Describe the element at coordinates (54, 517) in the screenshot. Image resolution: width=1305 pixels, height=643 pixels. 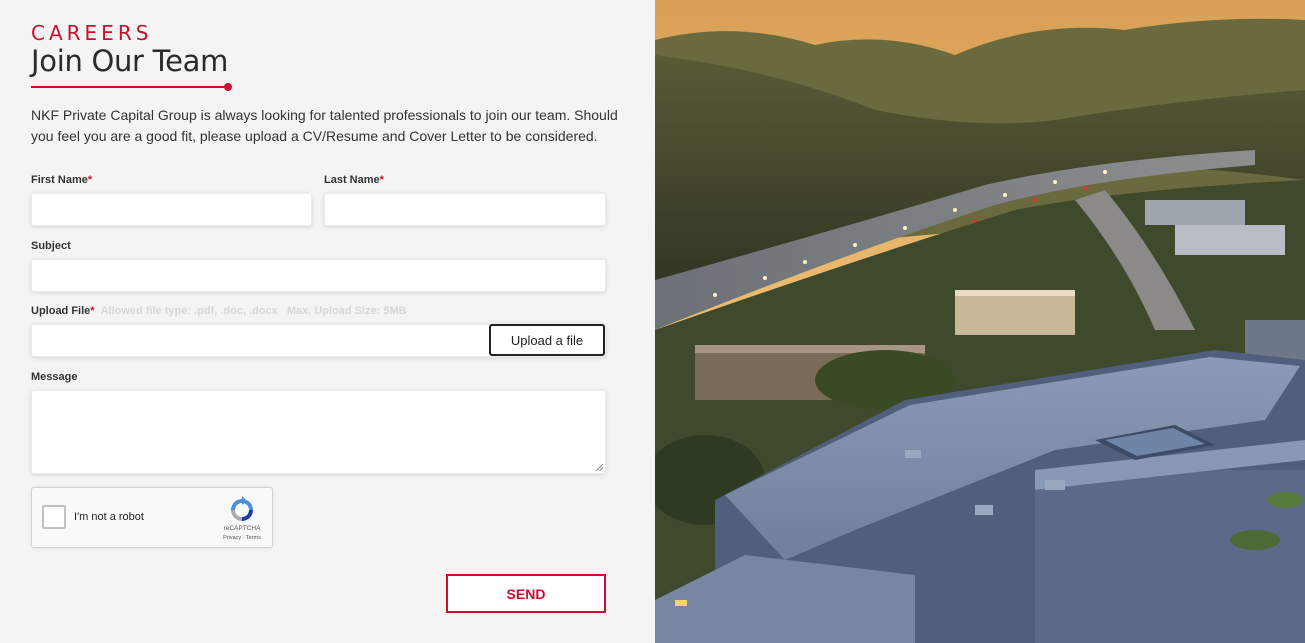
I see `recaptcha-checkbox` at that location.